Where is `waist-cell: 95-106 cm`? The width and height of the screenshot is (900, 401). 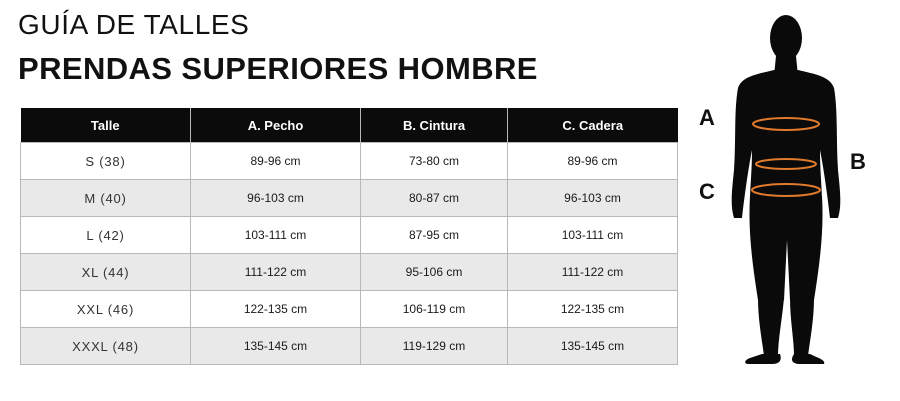 waist-cell: 95-106 cm is located at coordinates (434, 272).